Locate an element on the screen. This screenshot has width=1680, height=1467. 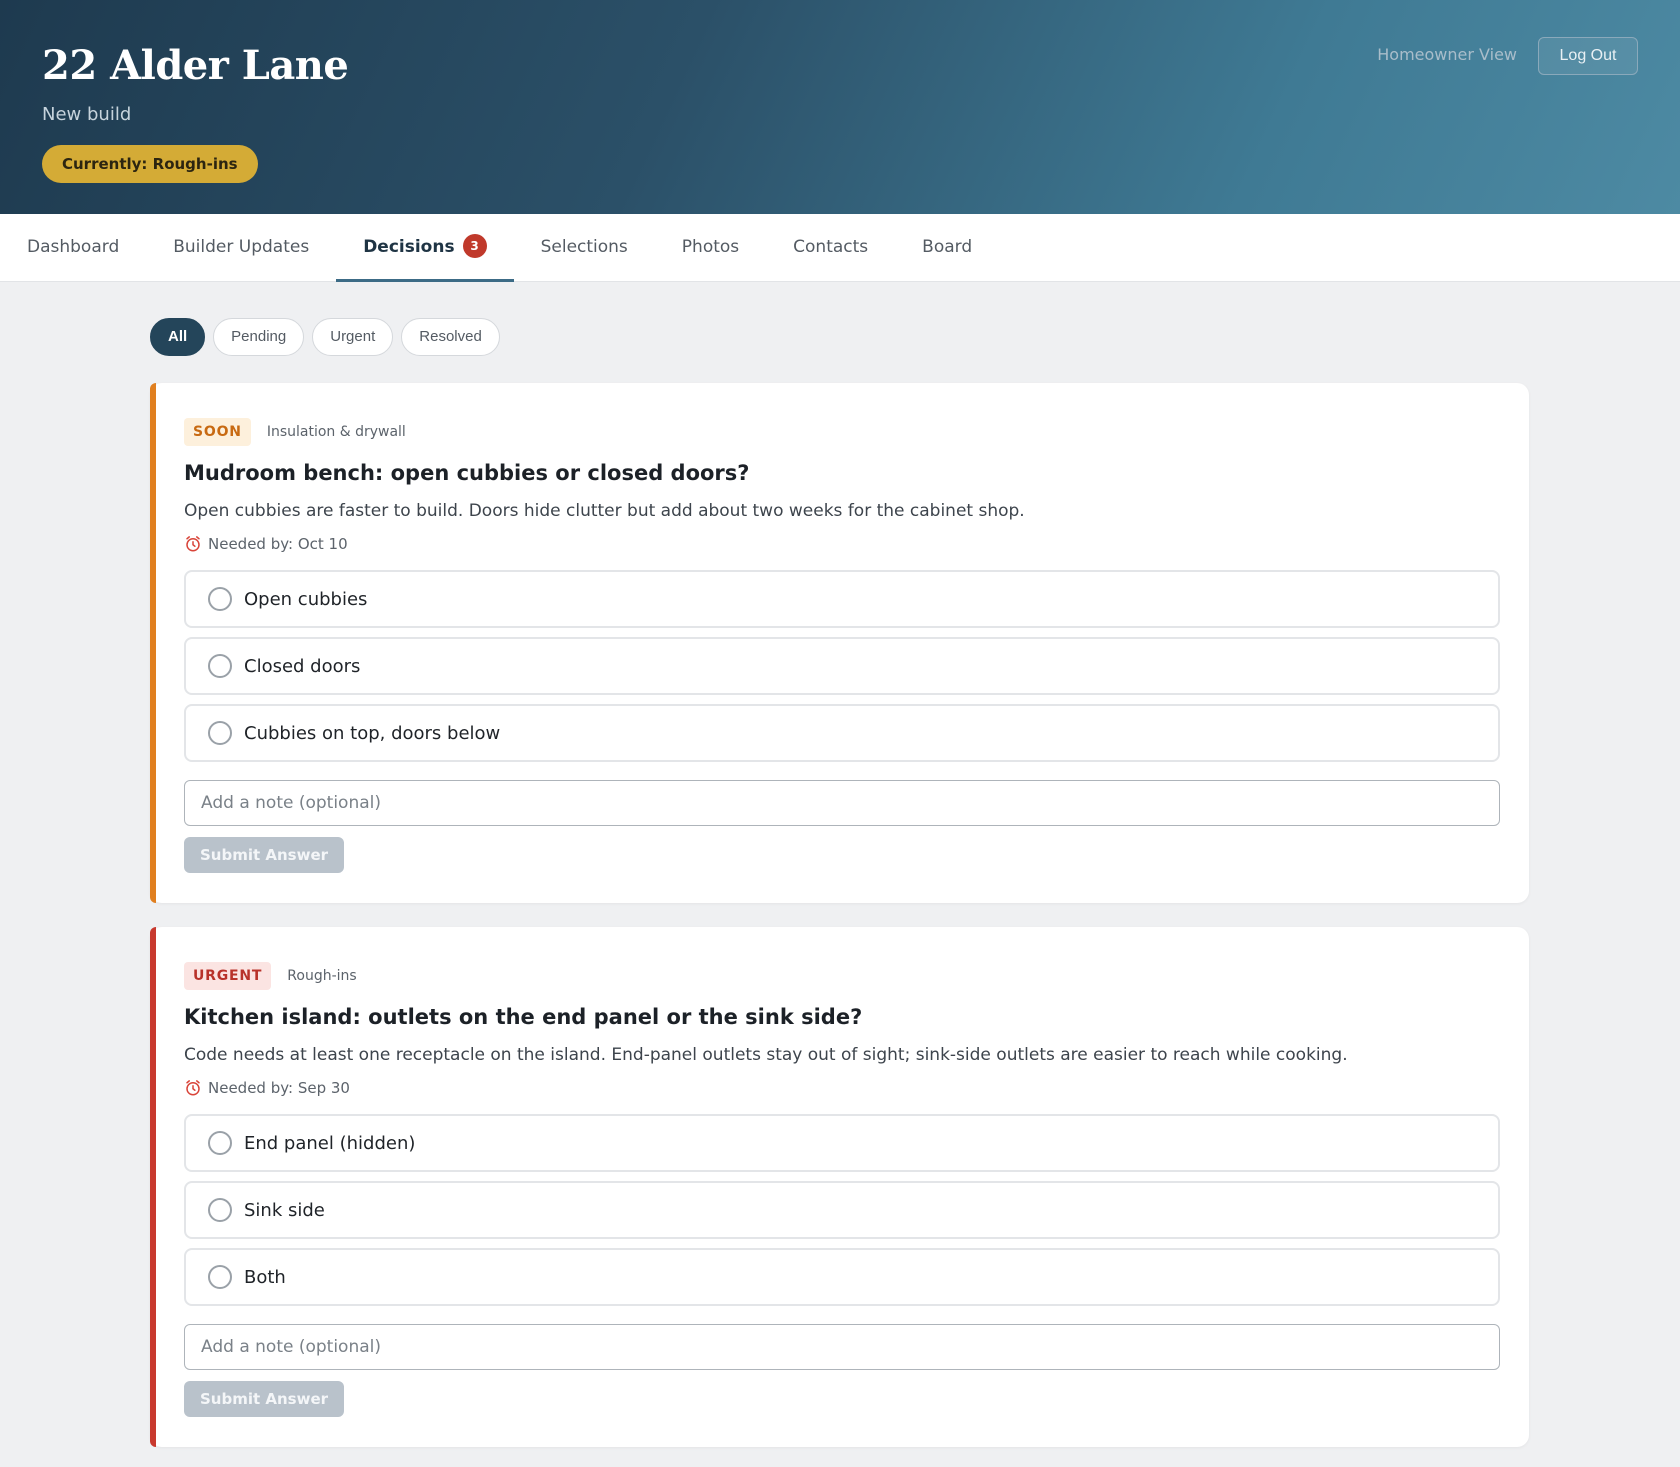
tab-label: Photos is located at coordinates (710, 247).